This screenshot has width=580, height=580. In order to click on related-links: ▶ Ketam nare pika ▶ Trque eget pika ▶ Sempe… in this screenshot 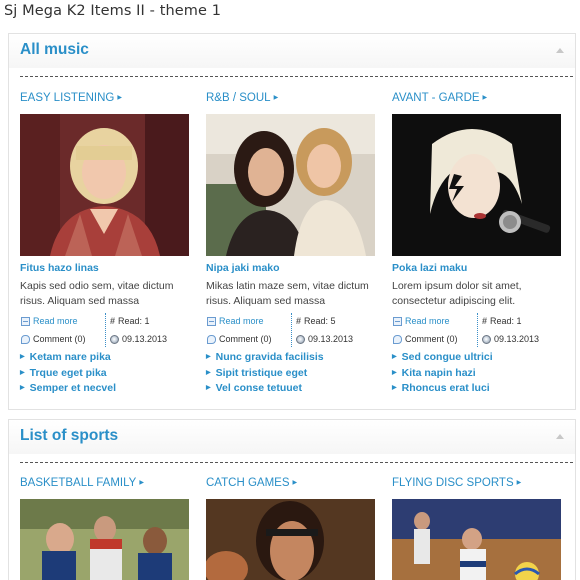, I will do `click(106, 373)`.